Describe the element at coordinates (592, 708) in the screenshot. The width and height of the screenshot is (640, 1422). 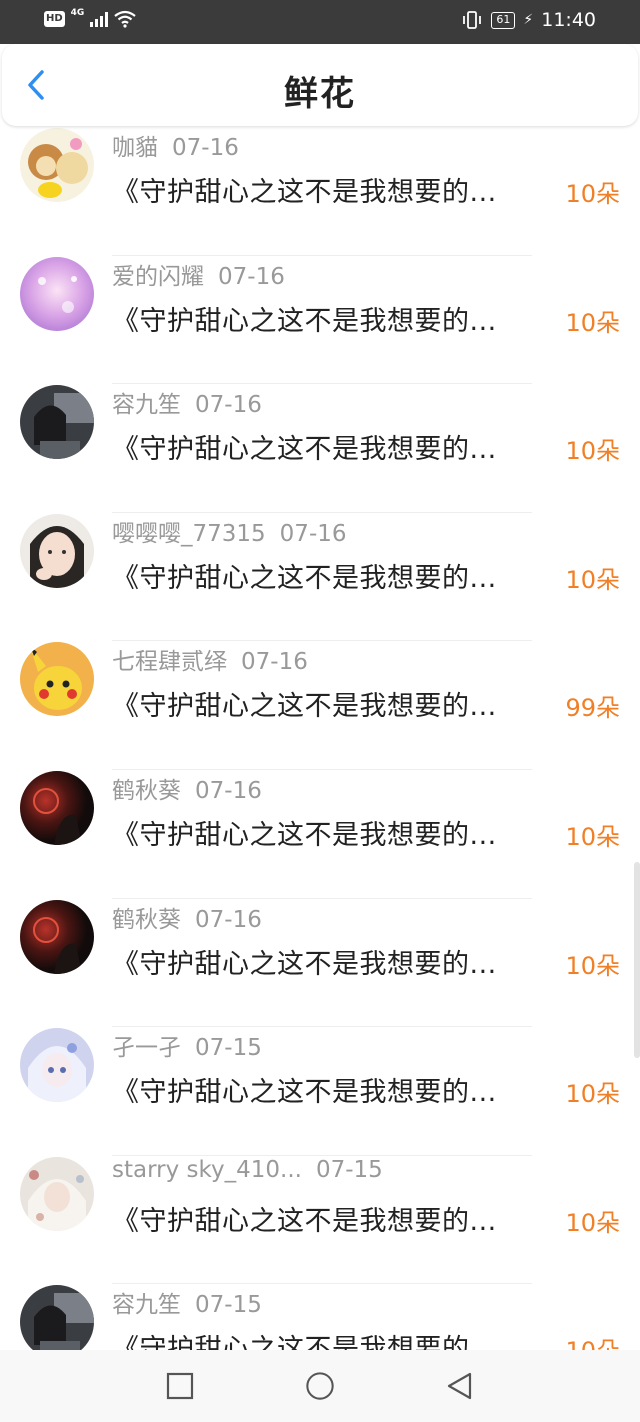
I see `flower-count: 99朵` at that location.